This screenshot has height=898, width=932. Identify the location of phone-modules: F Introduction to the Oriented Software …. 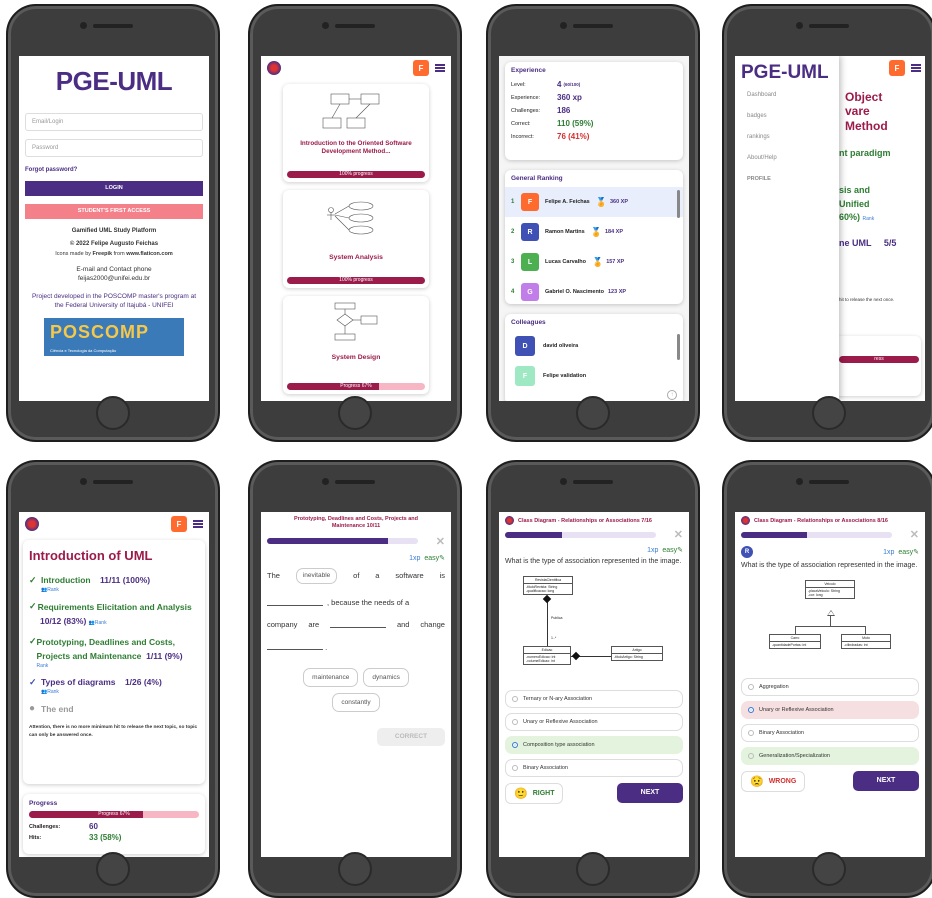
(355, 223).